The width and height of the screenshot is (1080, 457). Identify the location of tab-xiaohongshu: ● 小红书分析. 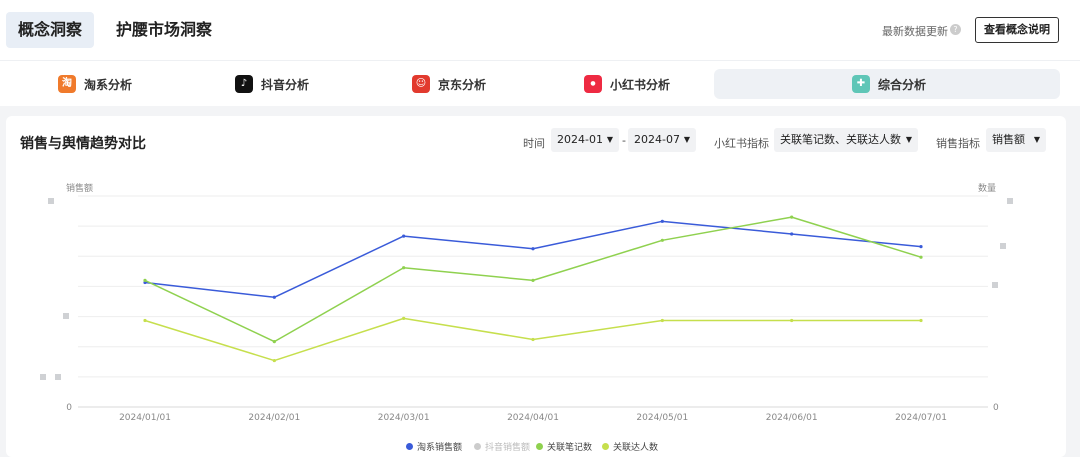
(627, 84).